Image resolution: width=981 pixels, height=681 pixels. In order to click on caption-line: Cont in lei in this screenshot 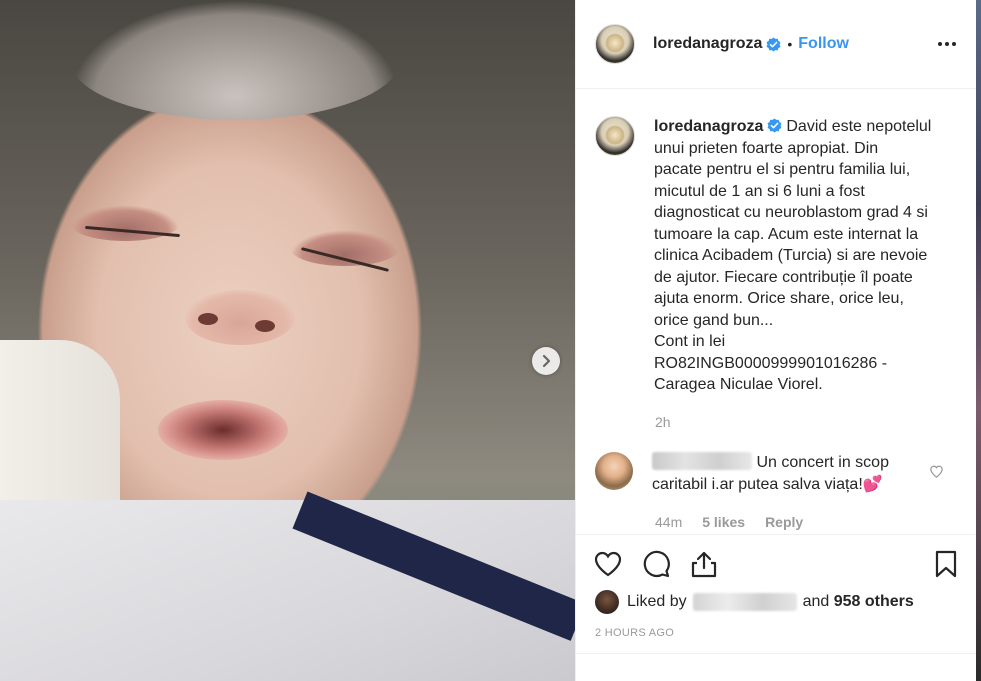, I will do `click(690, 341)`.